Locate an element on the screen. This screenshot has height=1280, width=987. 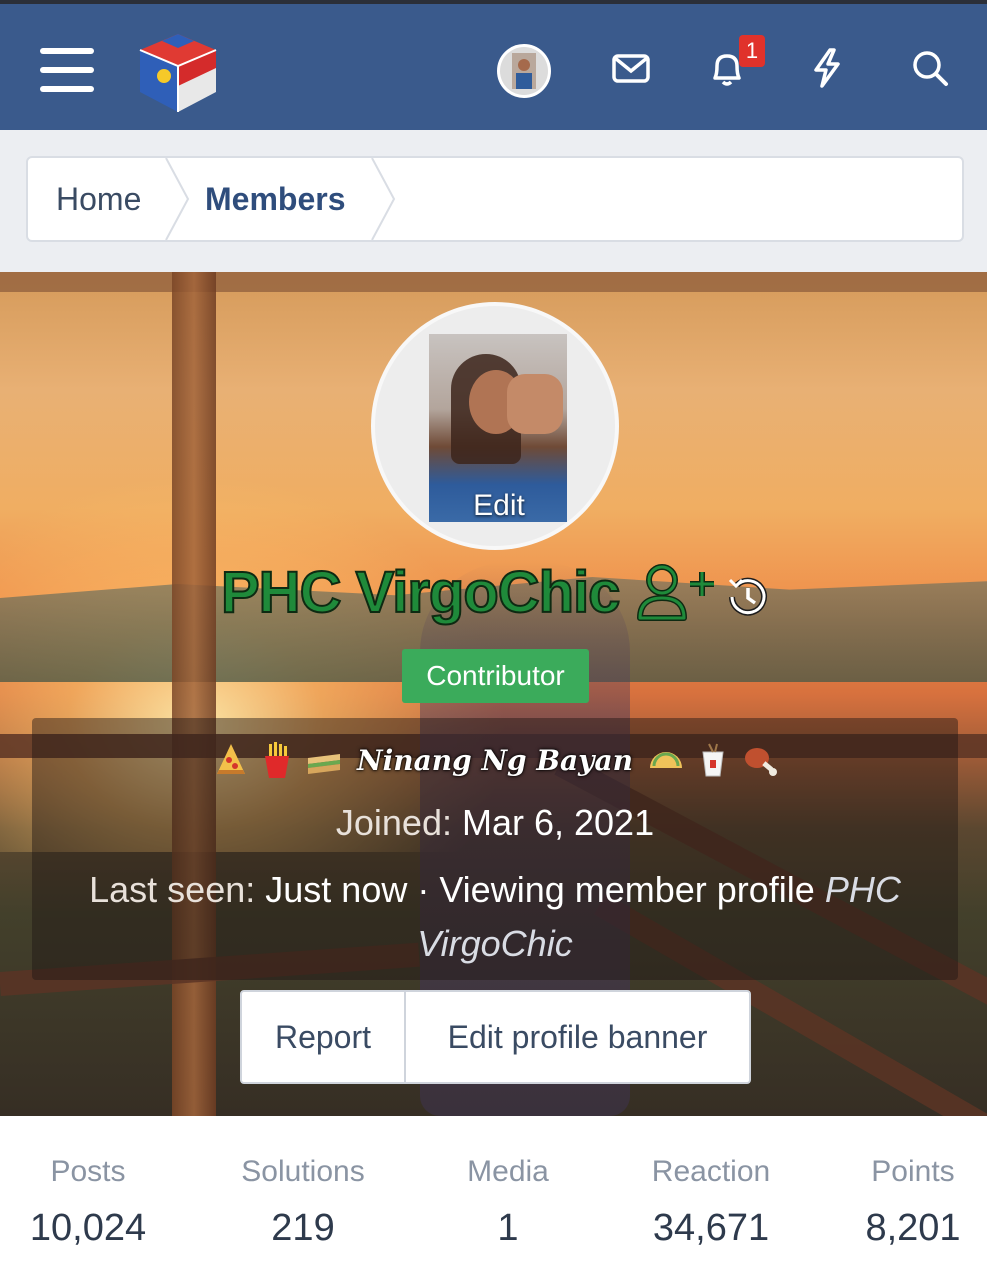
stat-reaction: Reaction 34,671 is located at coordinates (711, 1202).